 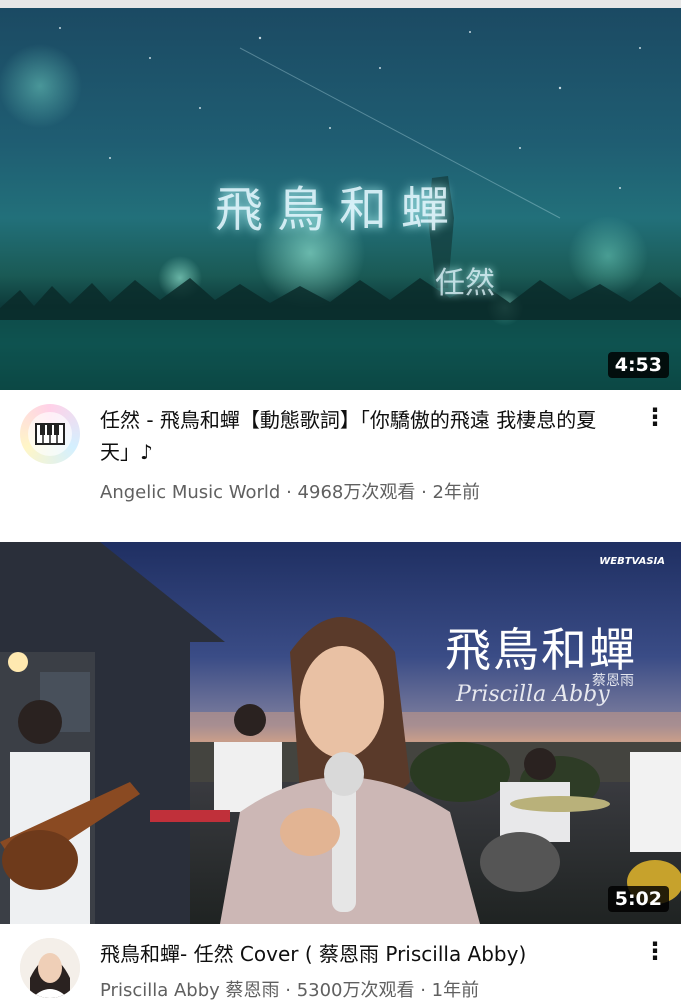 What do you see at coordinates (533, 694) in the screenshot?
I see `thumbnail-overlay-artist-latin: Priscilla Abby` at bounding box center [533, 694].